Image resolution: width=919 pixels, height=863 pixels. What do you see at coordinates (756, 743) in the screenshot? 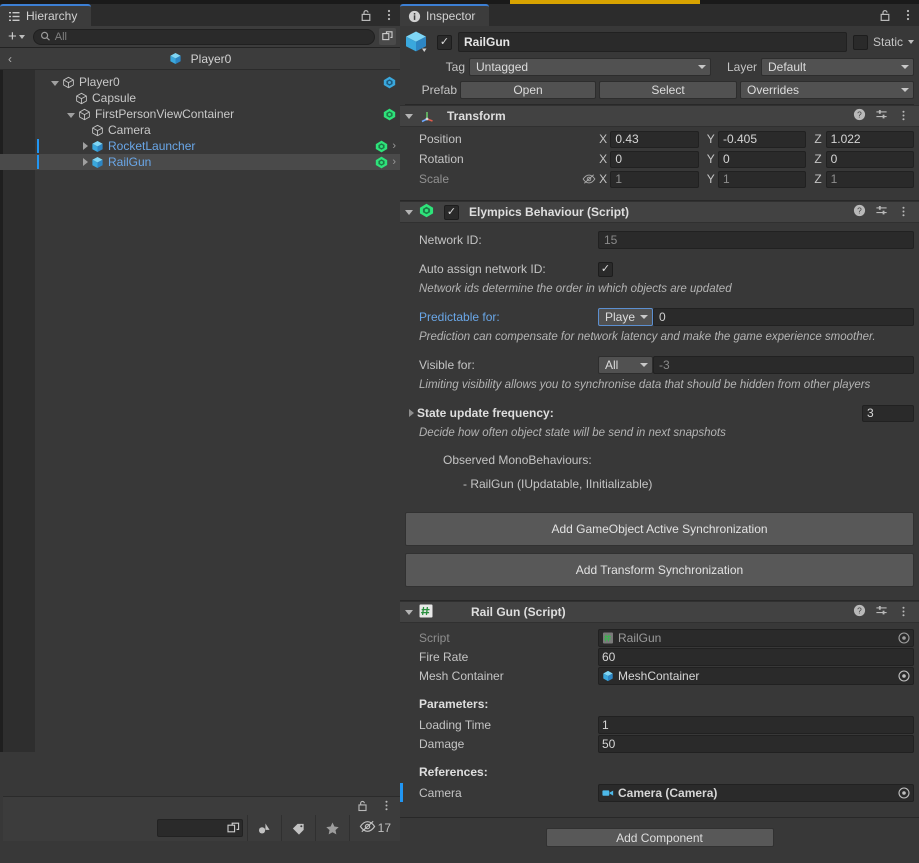
I see `damage-field: 50` at bounding box center [756, 743].